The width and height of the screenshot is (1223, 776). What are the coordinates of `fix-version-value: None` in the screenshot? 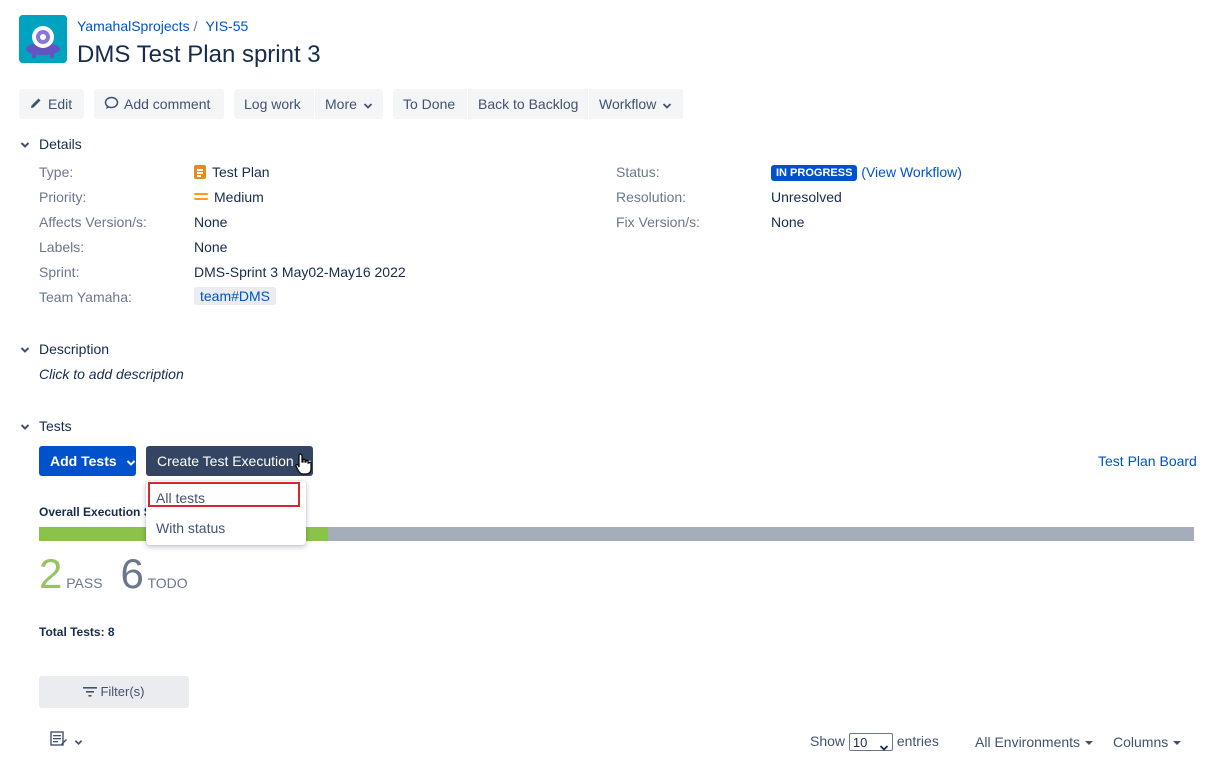 It's located at (788, 222).